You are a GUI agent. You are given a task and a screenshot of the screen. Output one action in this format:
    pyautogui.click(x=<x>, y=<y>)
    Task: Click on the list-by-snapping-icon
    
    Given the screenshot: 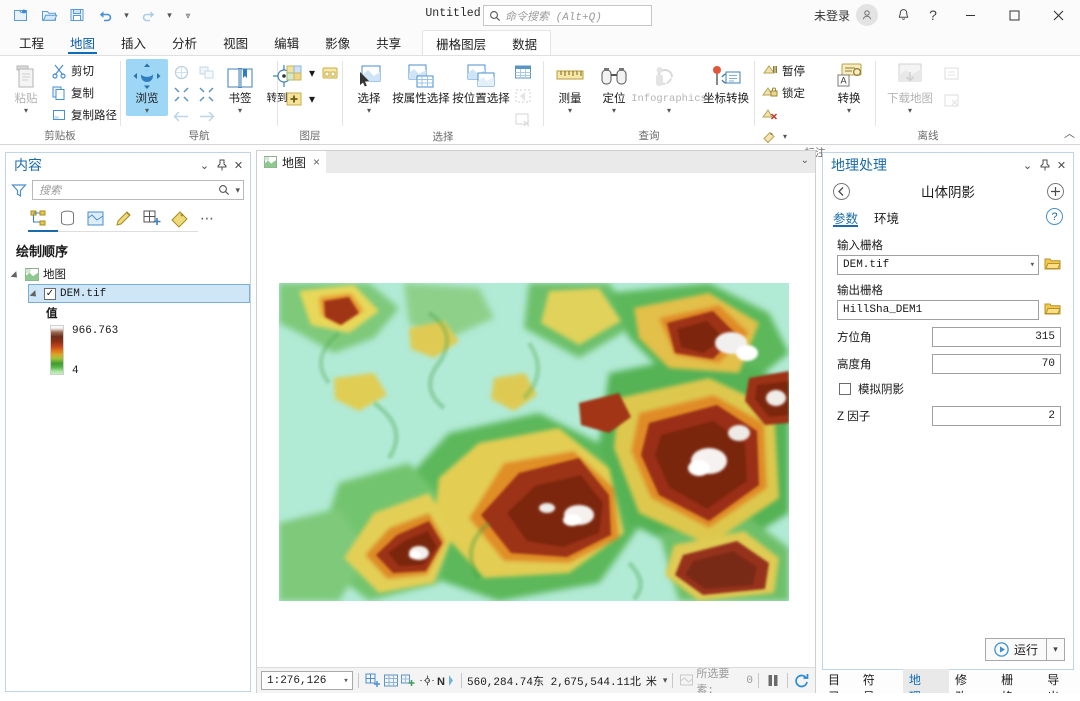 What is the action you would take?
    pyautogui.click(x=151, y=218)
    